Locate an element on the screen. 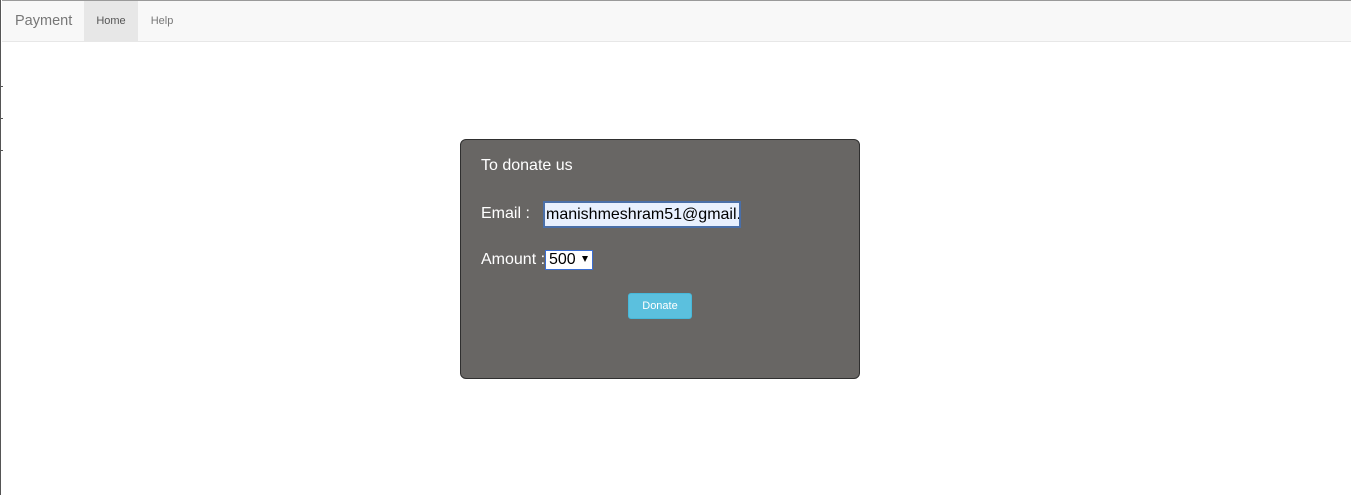 The height and width of the screenshot is (495, 1351). amount-select: 500 is located at coordinates (569, 260).